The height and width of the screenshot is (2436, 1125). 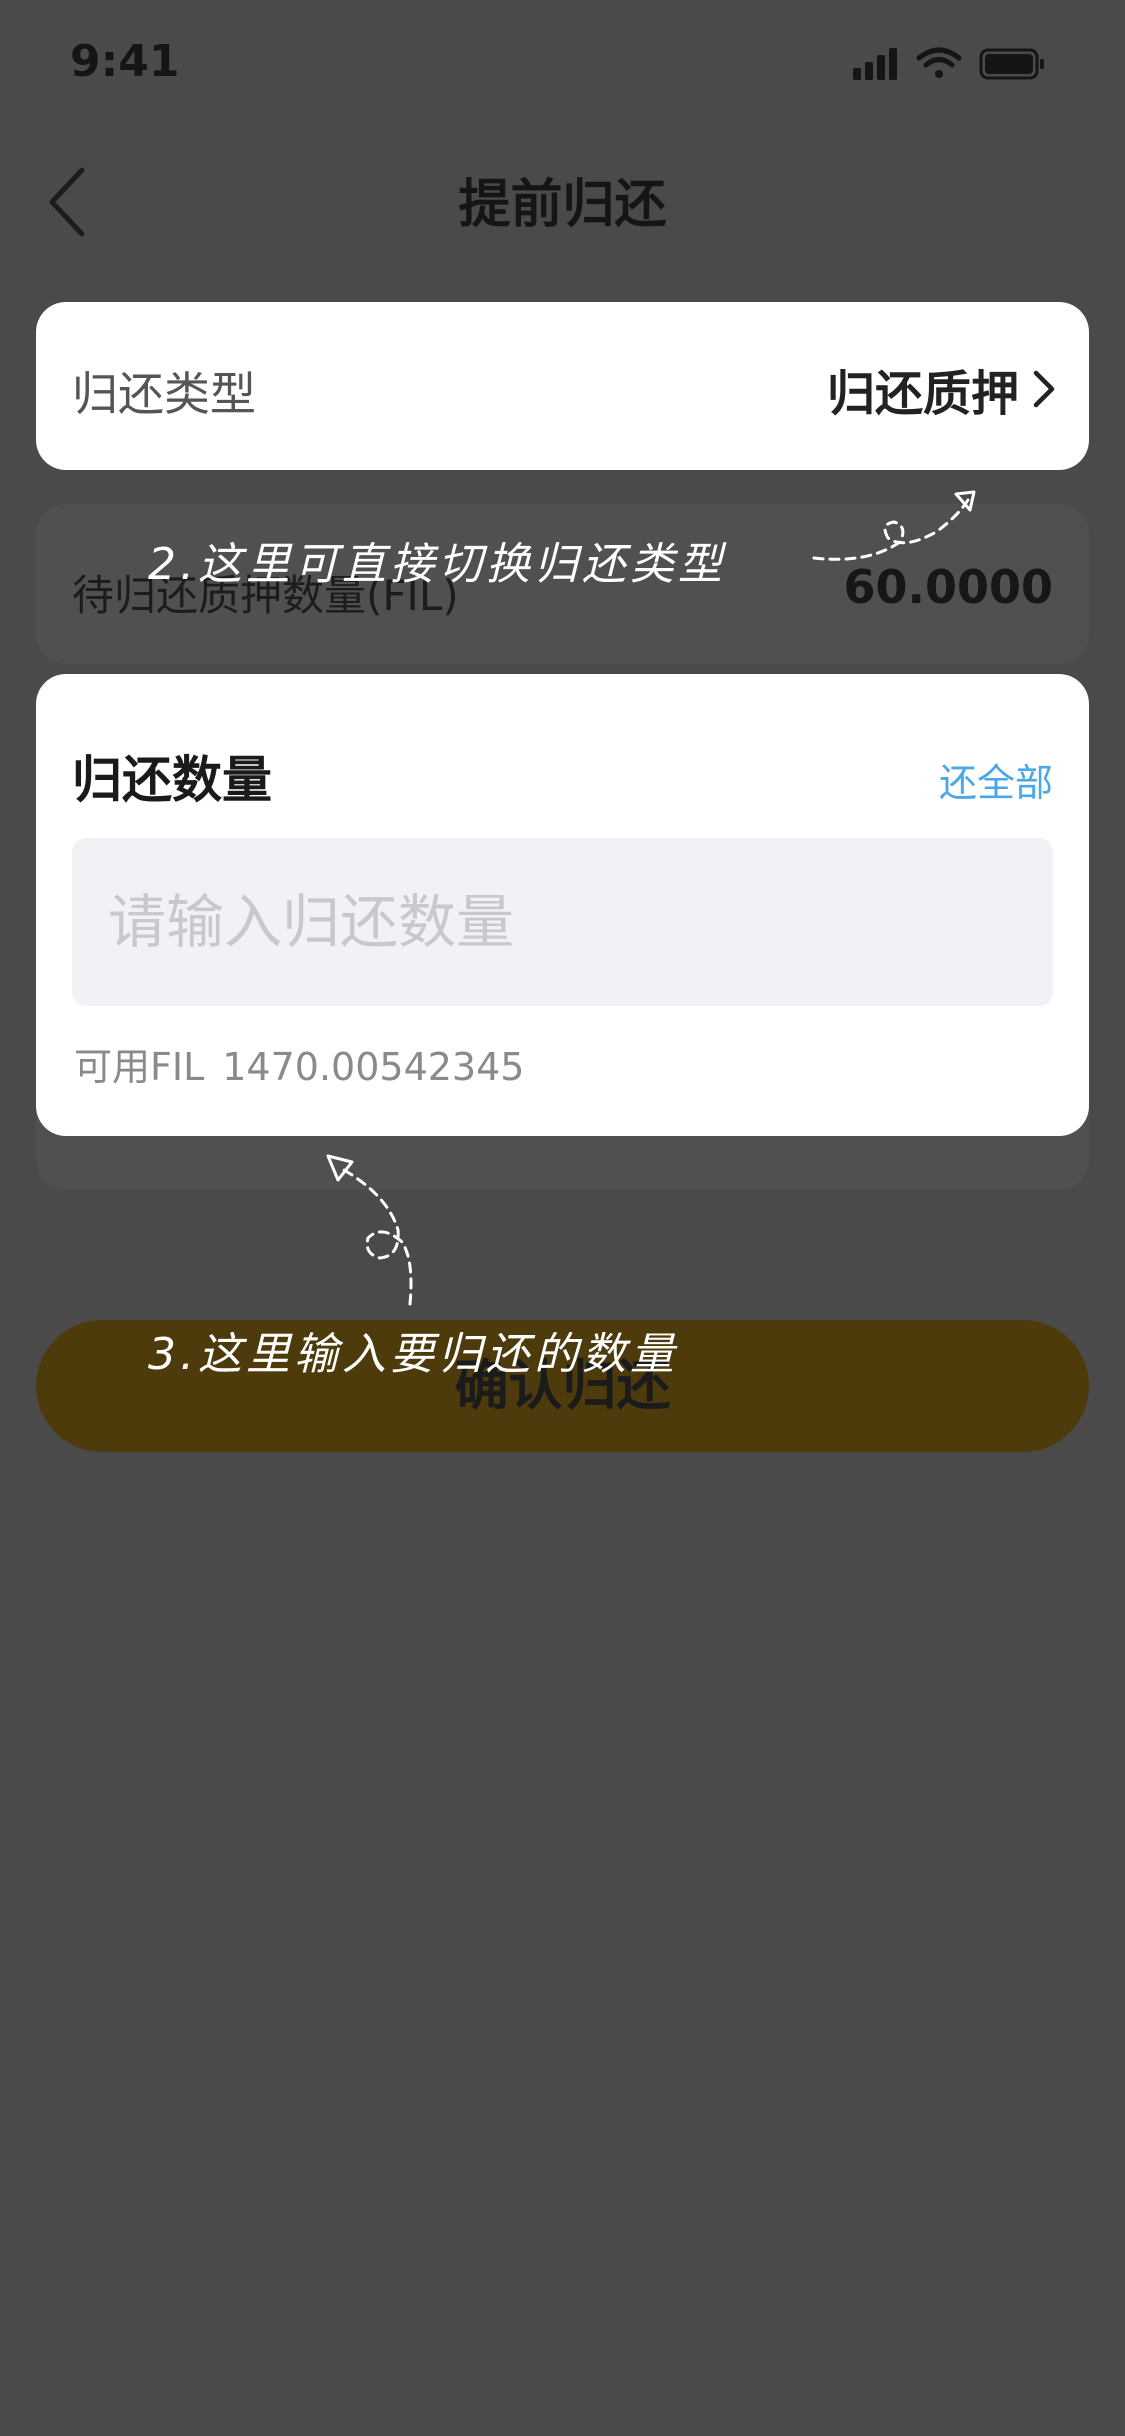 What do you see at coordinates (1044, 389) in the screenshot?
I see `chevron-right-icon` at bounding box center [1044, 389].